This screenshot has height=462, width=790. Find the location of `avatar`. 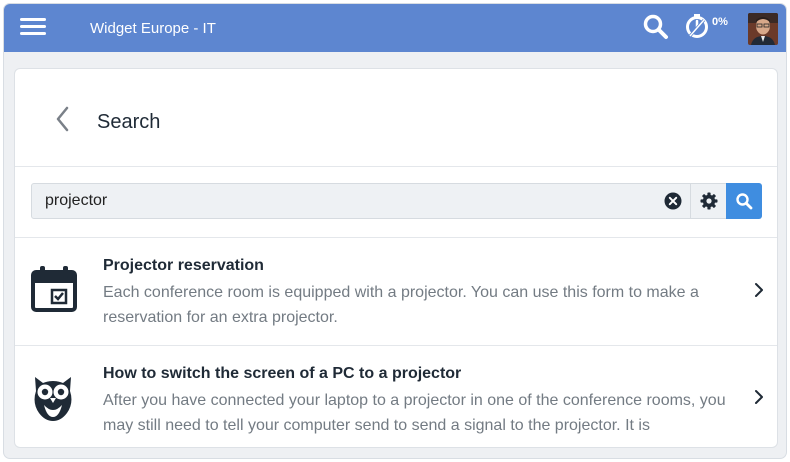

avatar is located at coordinates (763, 29).